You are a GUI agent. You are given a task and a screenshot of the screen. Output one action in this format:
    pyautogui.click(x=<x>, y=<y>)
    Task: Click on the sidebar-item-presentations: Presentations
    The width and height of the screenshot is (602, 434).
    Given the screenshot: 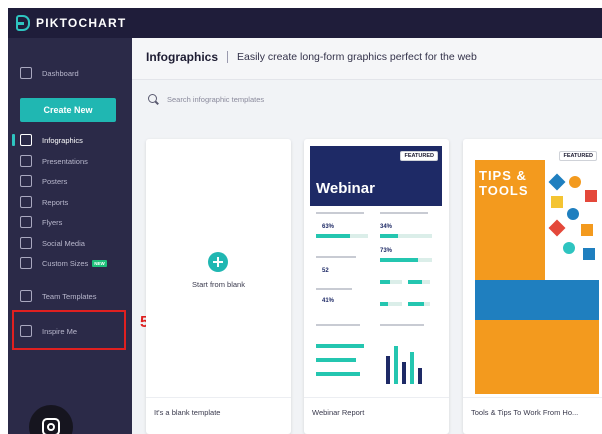 What is the action you would take?
    pyautogui.click(x=54, y=161)
    